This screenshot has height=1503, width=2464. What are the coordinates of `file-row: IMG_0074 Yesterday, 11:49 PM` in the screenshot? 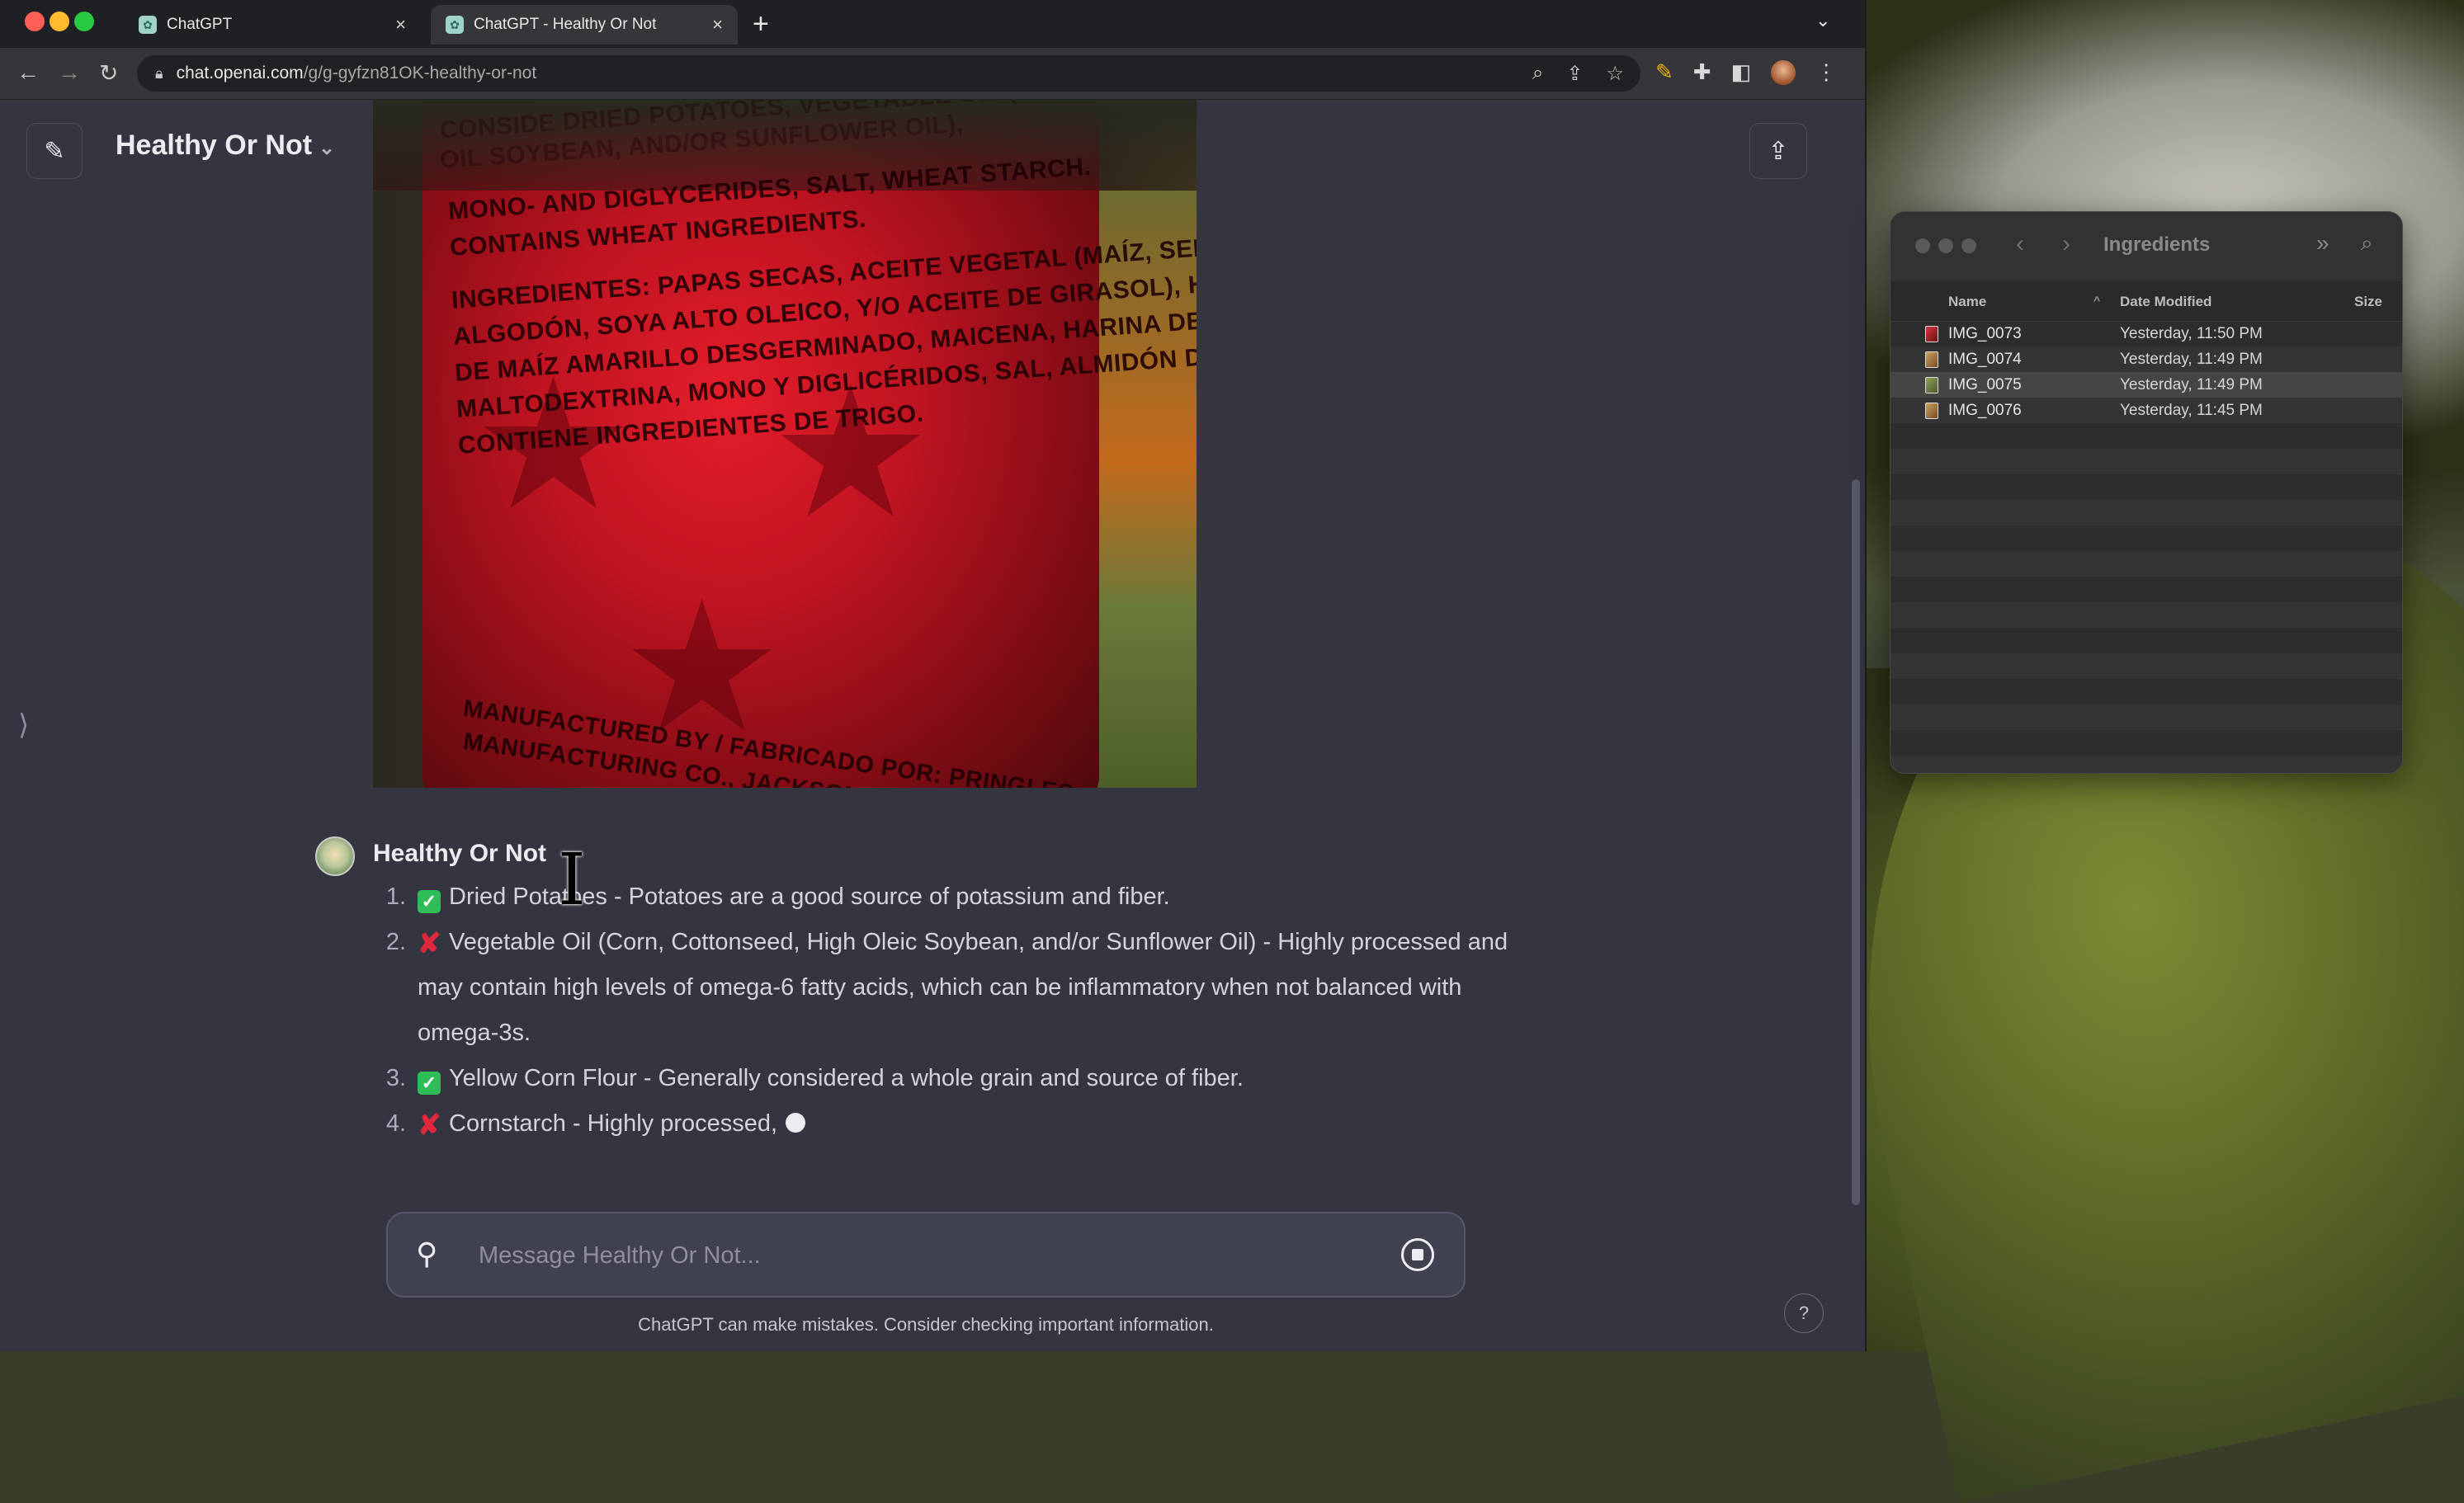 It's located at (2146, 359).